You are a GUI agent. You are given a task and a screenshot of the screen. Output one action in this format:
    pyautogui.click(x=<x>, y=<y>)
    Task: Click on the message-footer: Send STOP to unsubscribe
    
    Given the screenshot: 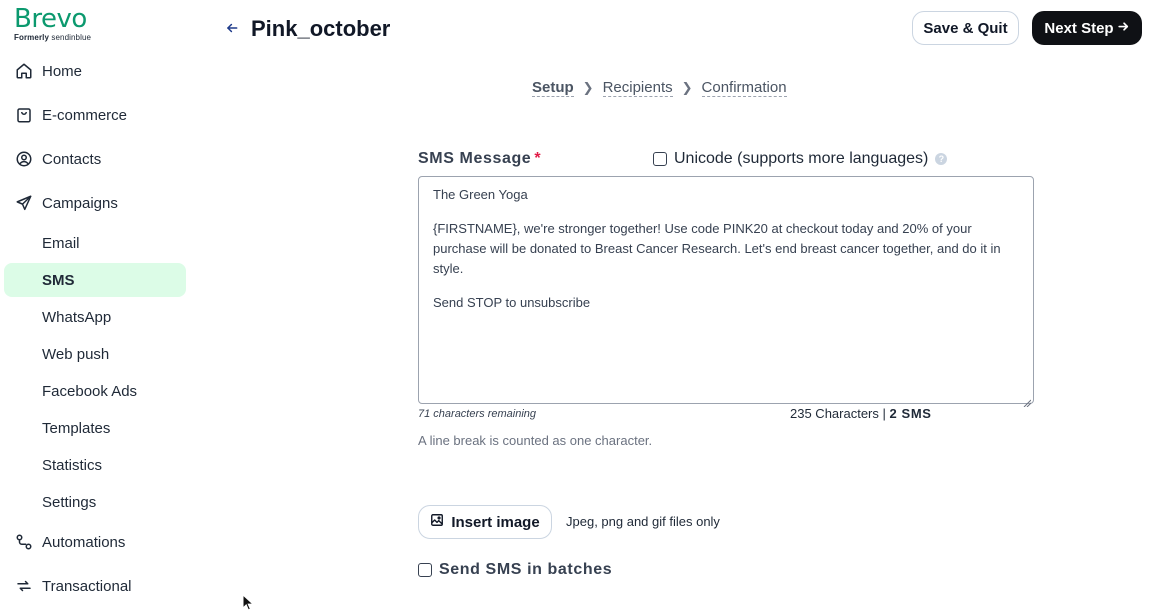 What is the action you would take?
    pyautogui.click(x=512, y=302)
    